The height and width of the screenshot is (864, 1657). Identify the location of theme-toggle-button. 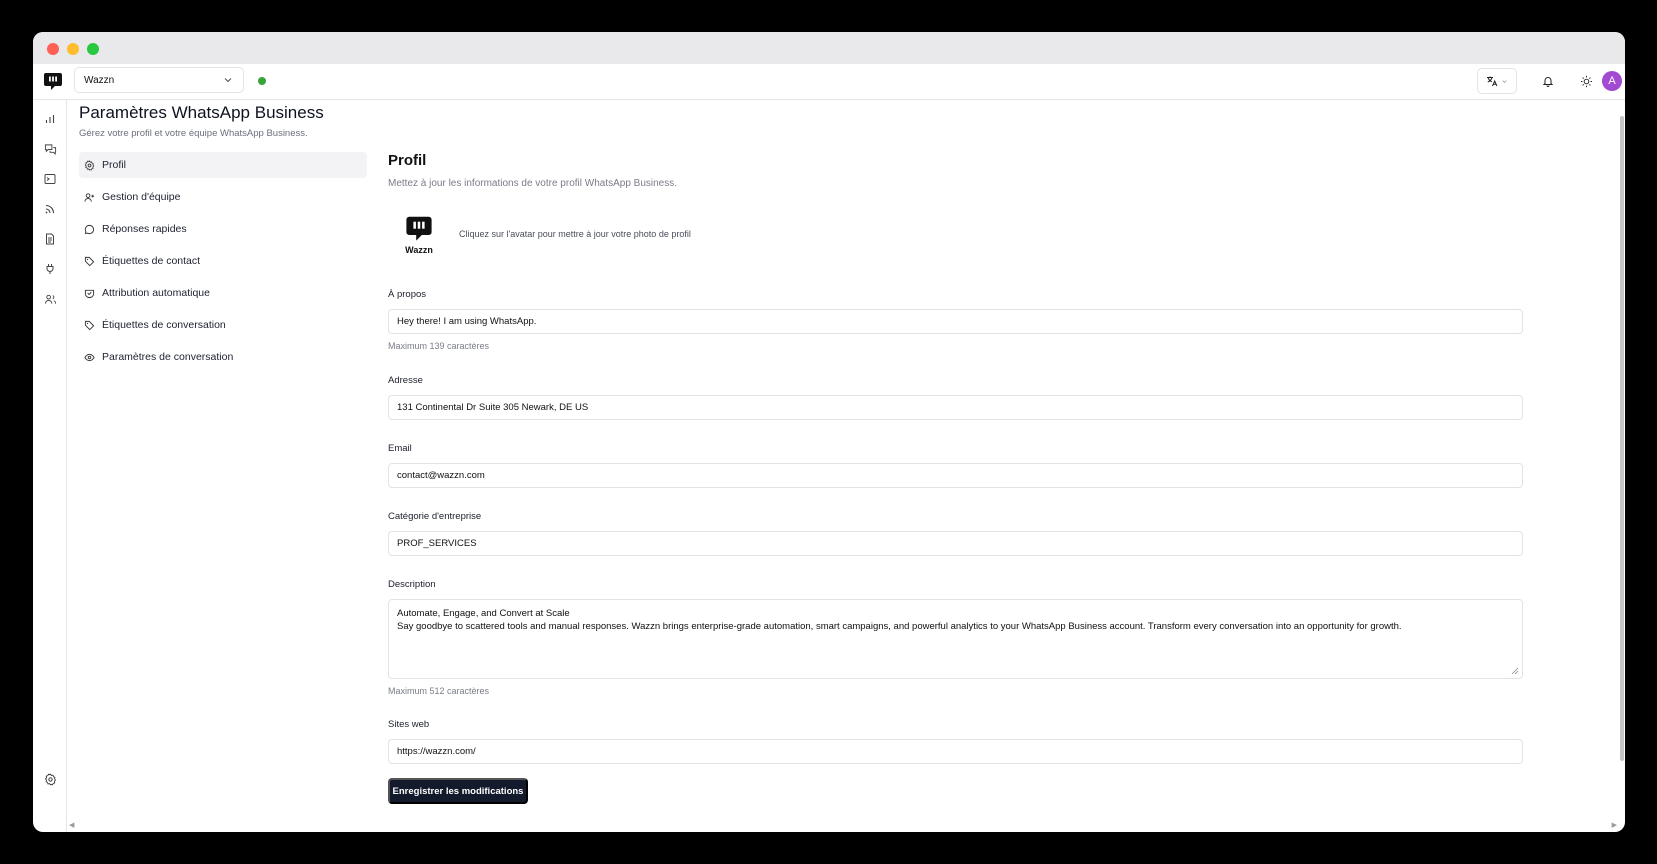
(1586, 81).